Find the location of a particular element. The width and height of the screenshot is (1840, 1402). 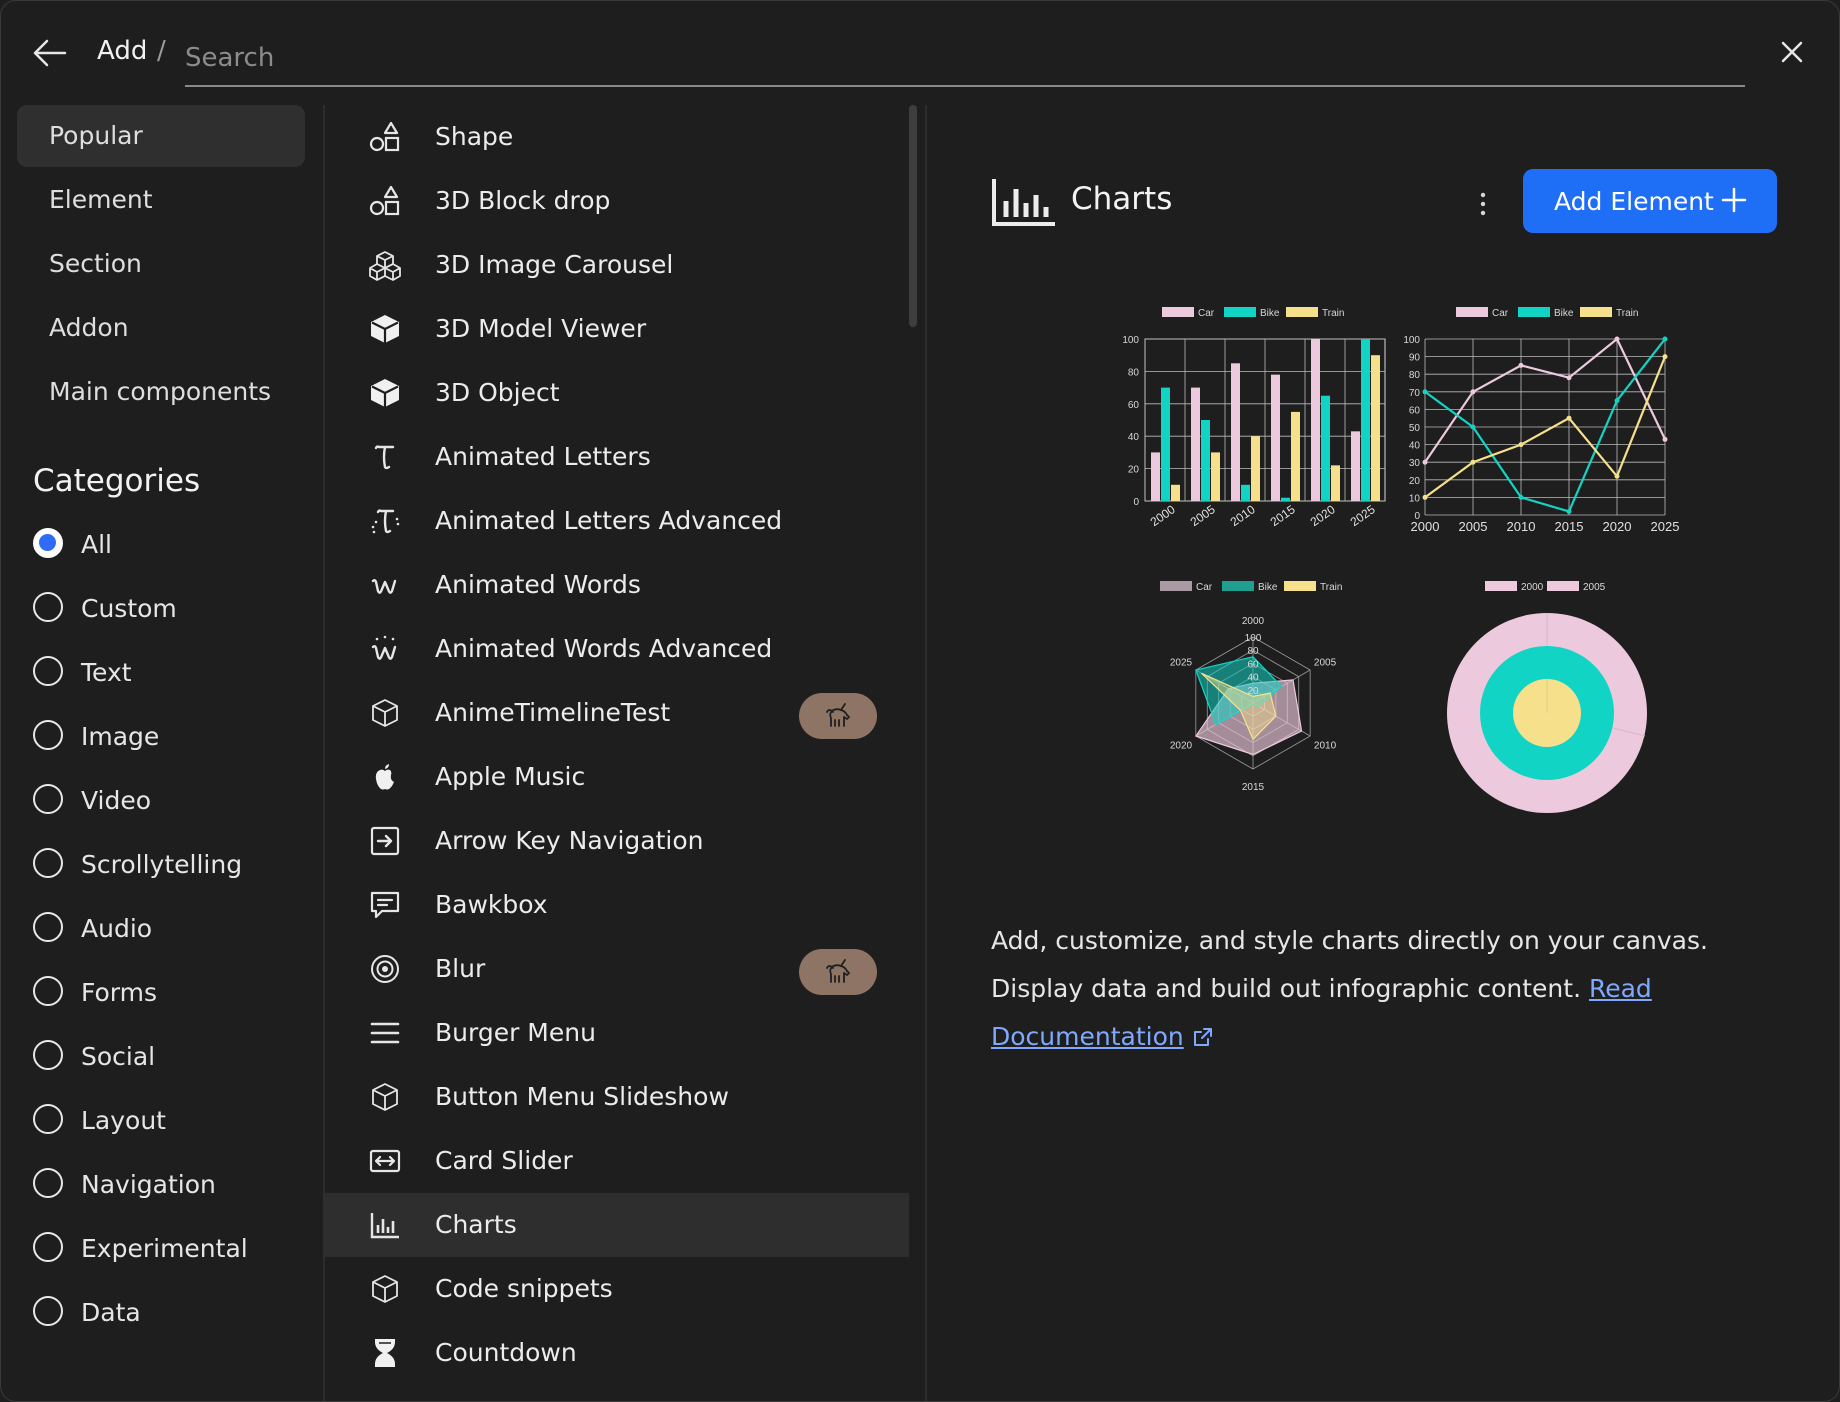

radar-axis-label: 2005 is located at coordinates (1325, 662).